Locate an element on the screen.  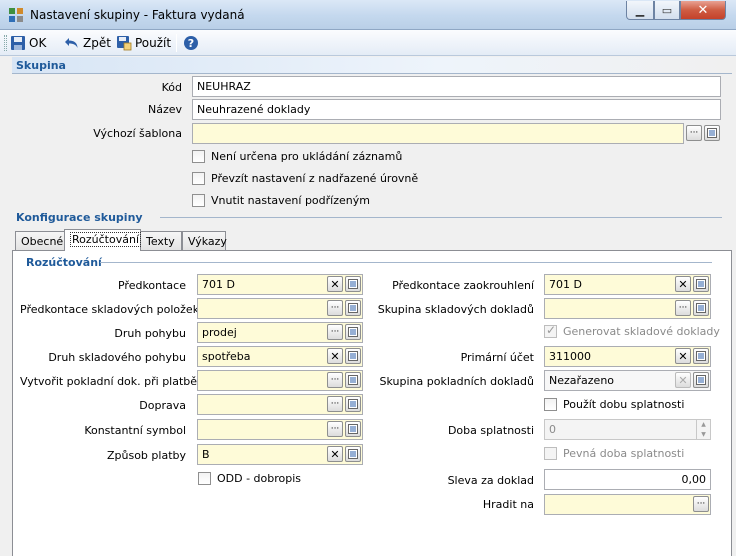
checkbox-label: Převzít nastavení z nadřazené úrovně is located at coordinates (315, 178).